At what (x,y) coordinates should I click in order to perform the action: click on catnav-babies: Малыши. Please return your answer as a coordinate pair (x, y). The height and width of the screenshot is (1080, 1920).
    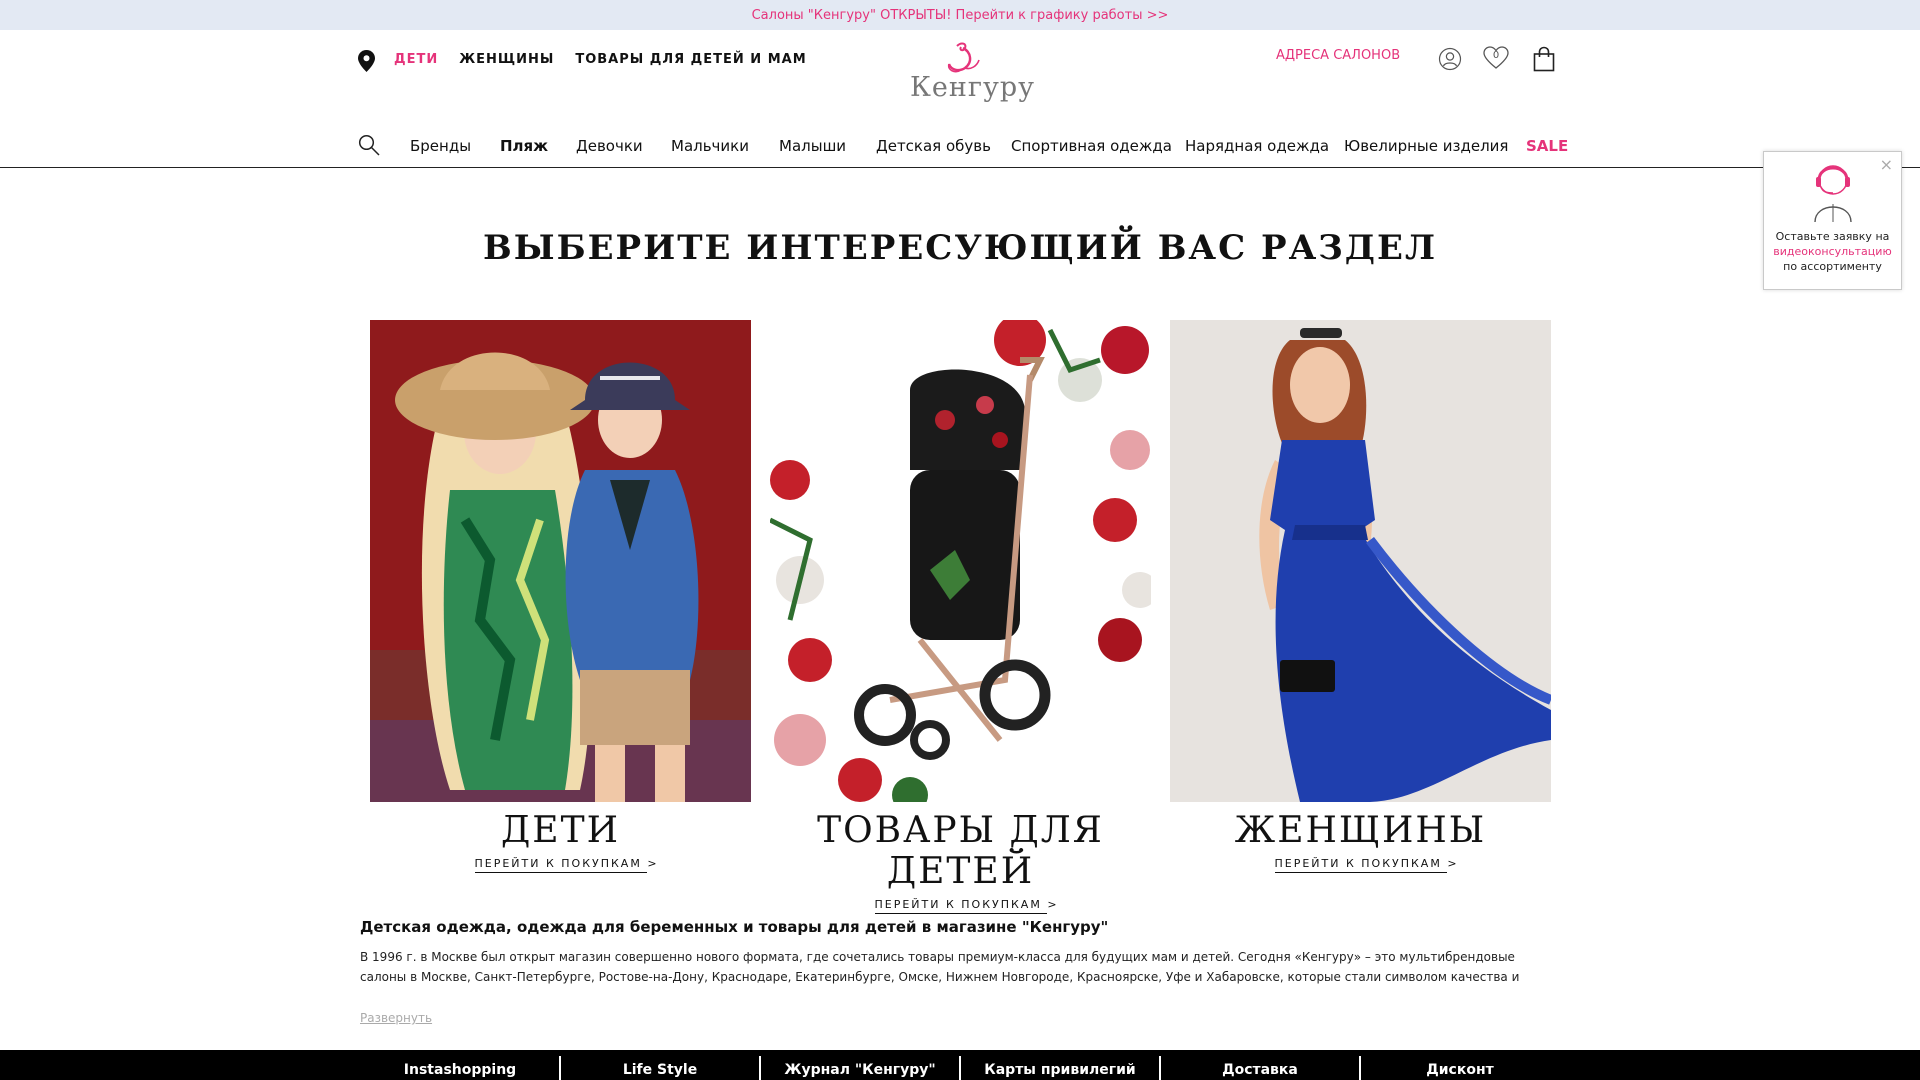
    Looking at the image, I should click on (812, 146).